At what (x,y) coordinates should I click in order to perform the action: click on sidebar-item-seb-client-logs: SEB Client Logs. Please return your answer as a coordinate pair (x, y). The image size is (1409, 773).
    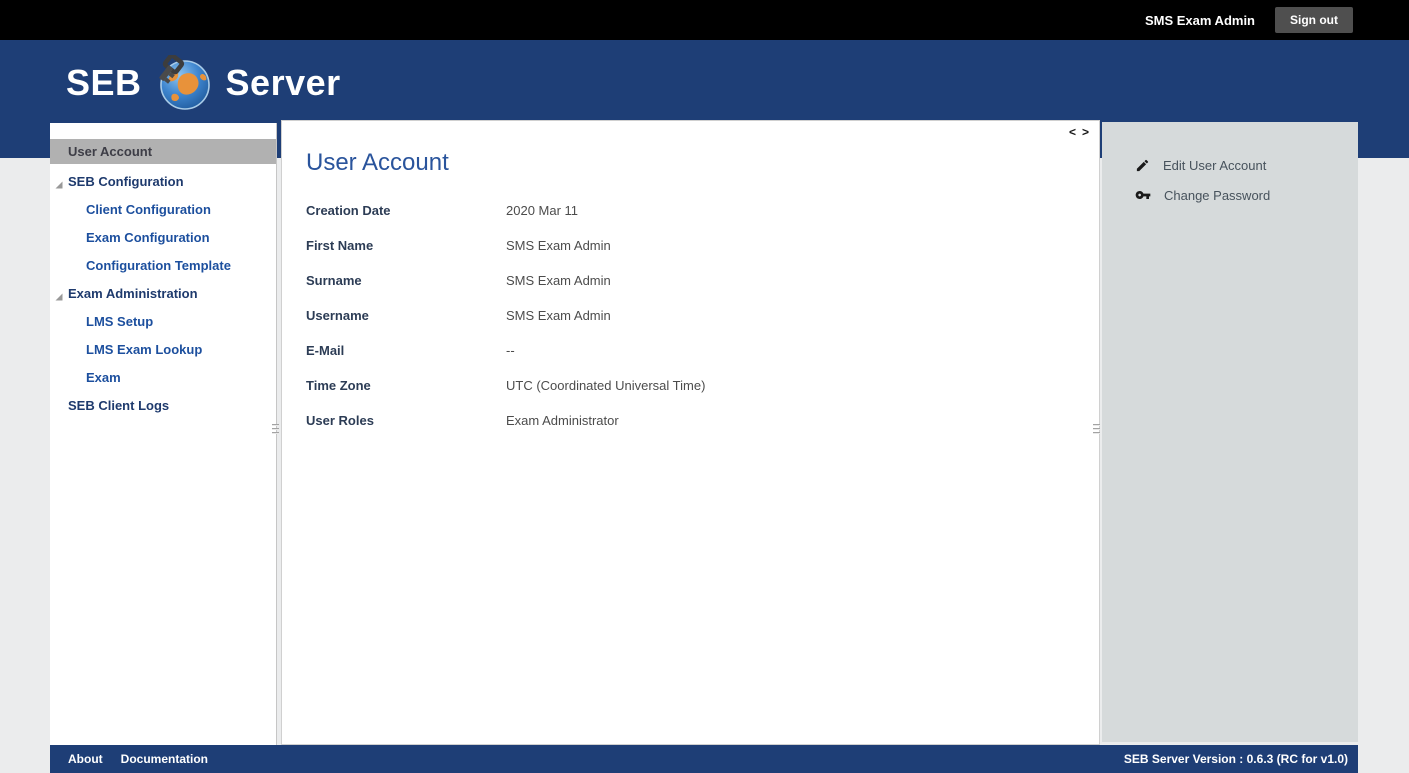
    Looking at the image, I should click on (163, 405).